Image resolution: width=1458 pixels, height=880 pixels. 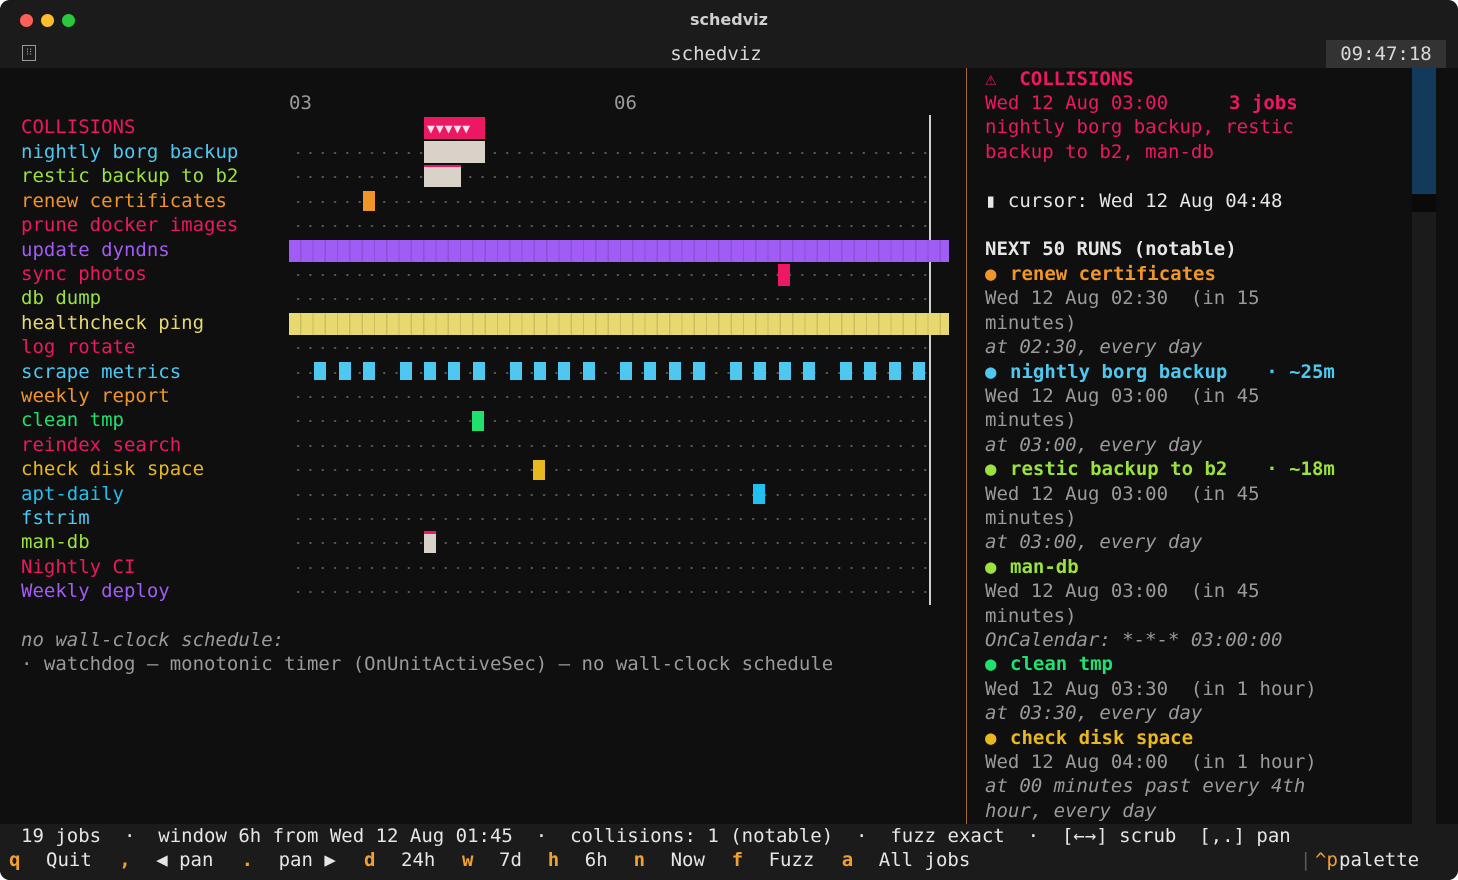 I want to click on run-when: Wed 12 Aug 04:00 (in 1 hour), so click(x=1151, y=762).